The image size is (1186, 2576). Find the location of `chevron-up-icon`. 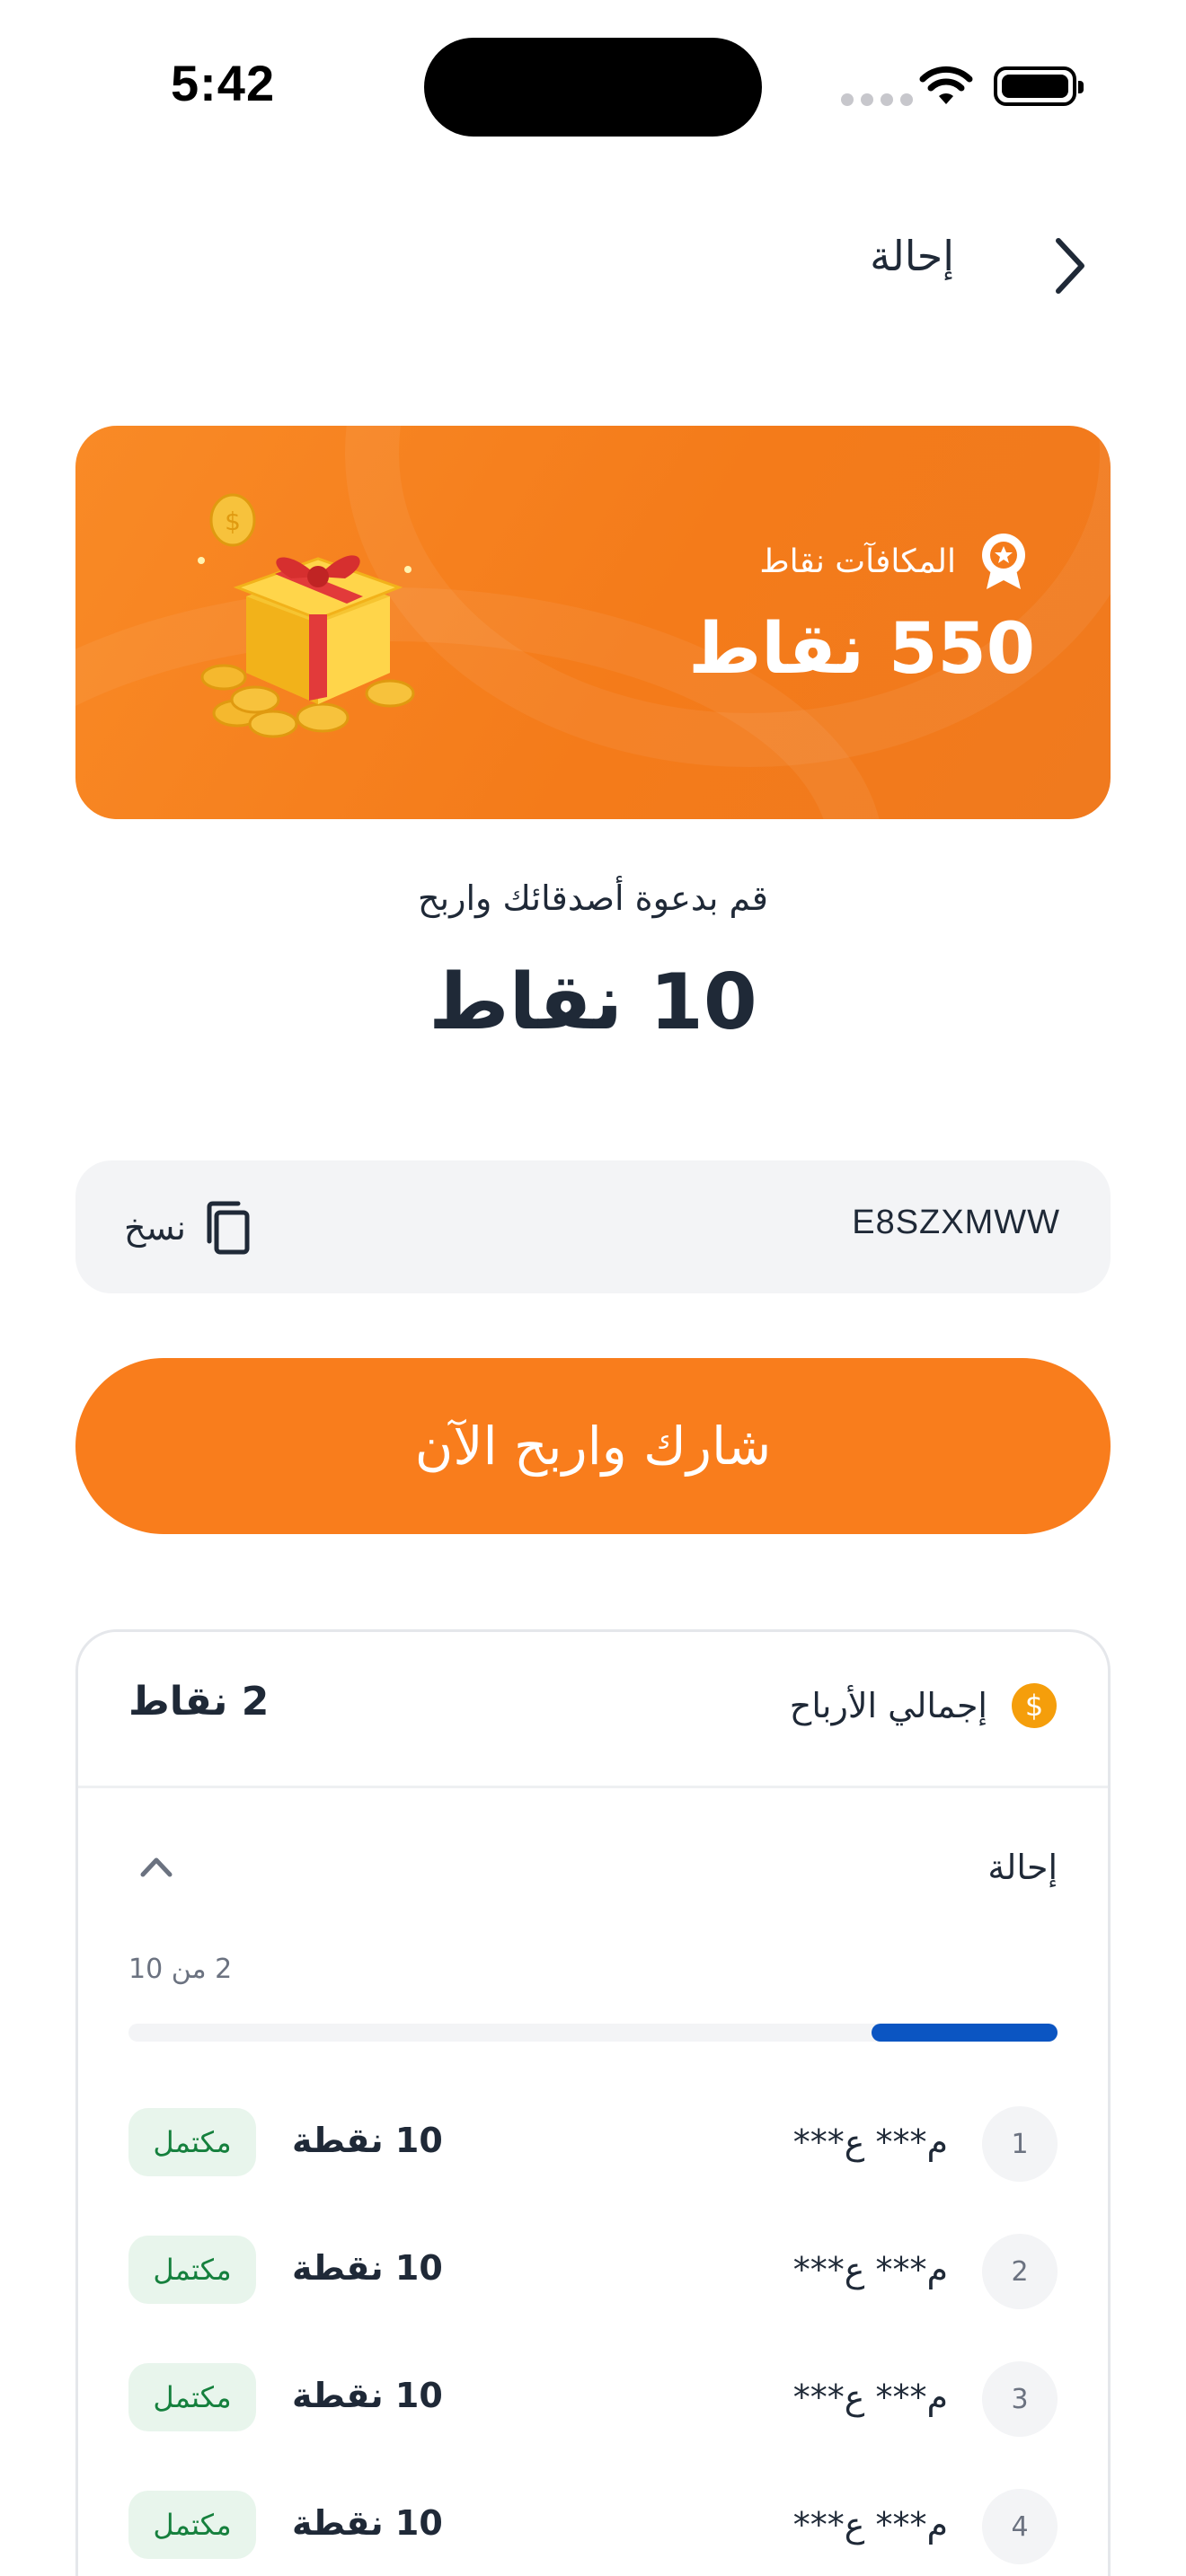

chevron-up-icon is located at coordinates (156, 1865).